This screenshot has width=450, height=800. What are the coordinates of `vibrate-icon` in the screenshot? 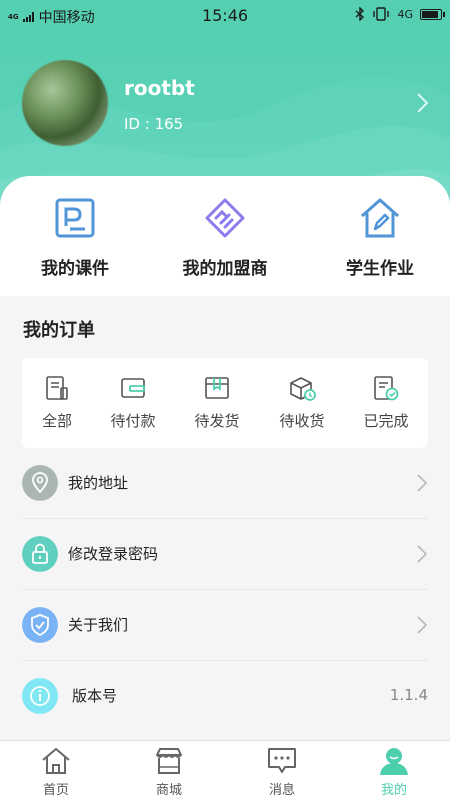 It's located at (381, 14).